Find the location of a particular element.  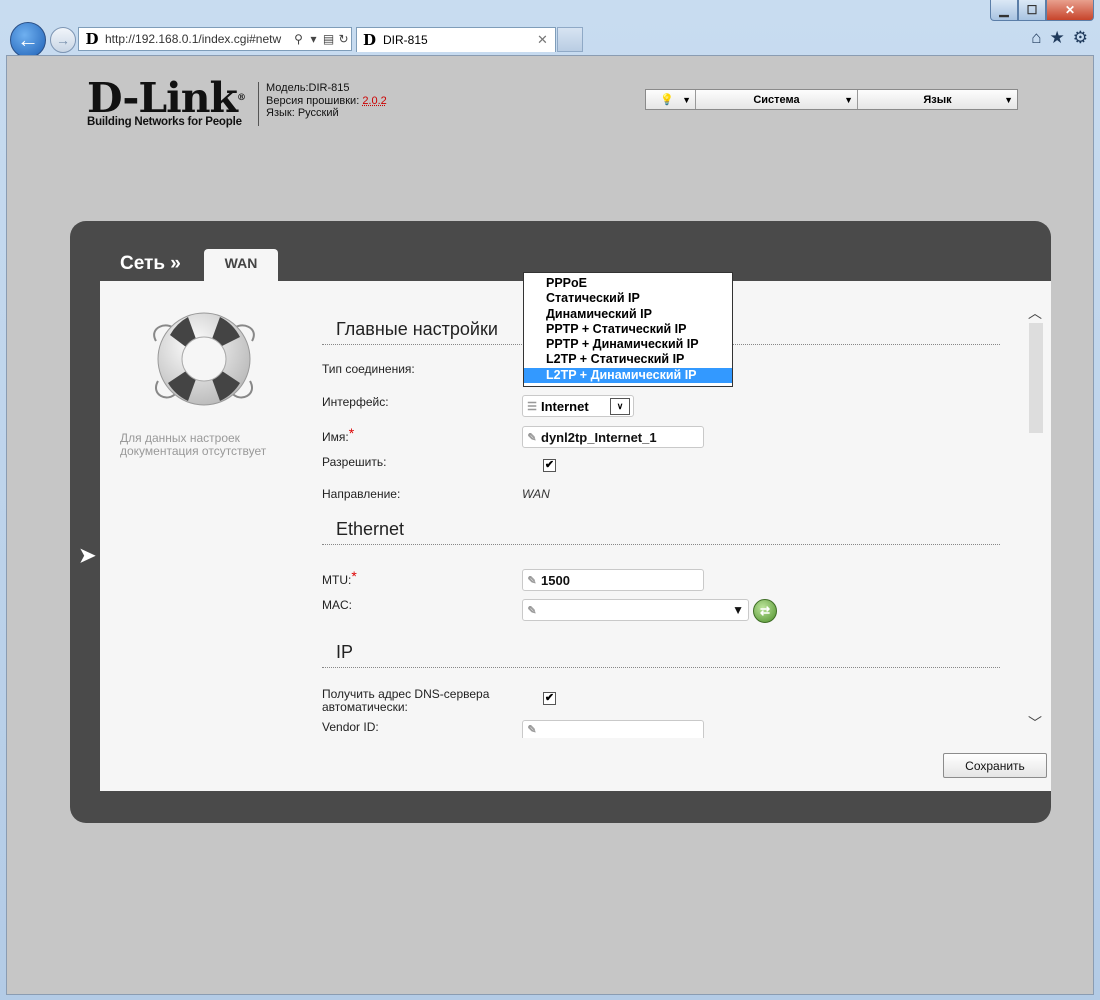

chevron-down-icon: ∨ is located at coordinates (620, 406).